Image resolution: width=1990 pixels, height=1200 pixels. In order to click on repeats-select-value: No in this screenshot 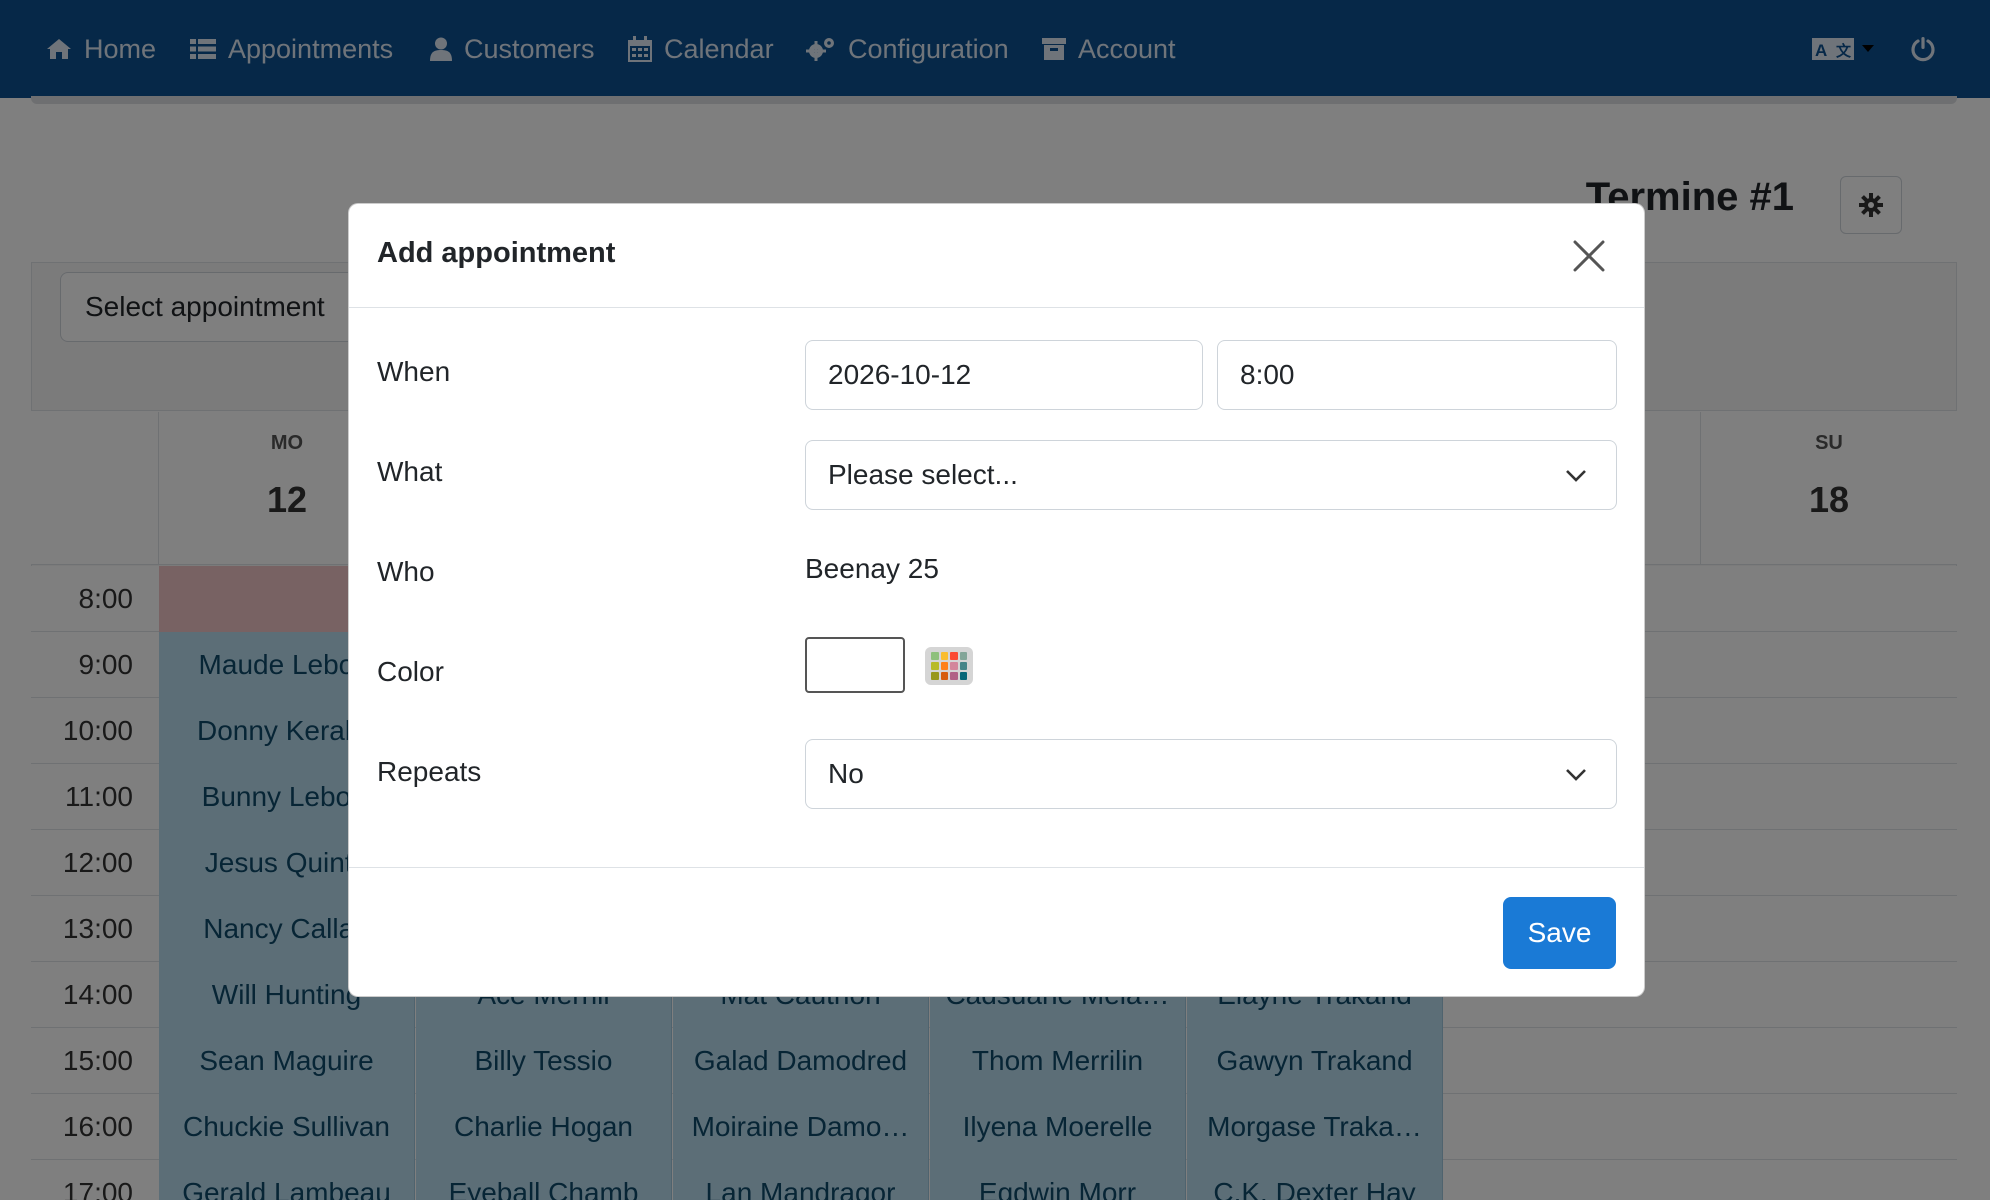, I will do `click(846, 773)`.